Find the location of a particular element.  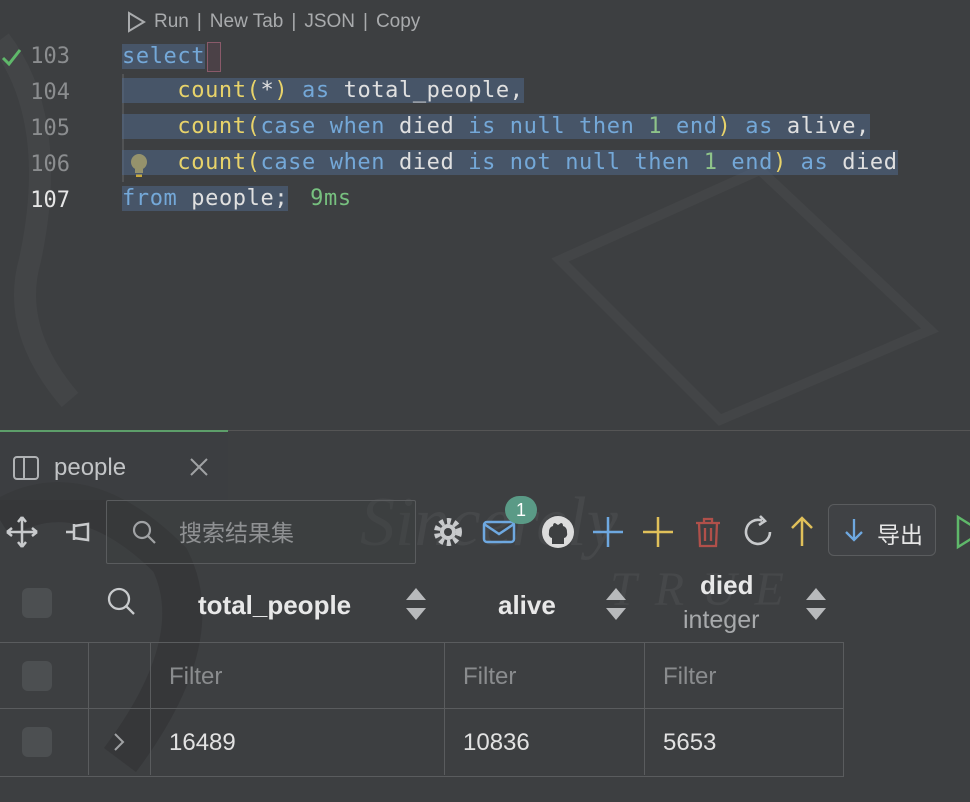

add-row-icon is located at coordinates (608, 532).